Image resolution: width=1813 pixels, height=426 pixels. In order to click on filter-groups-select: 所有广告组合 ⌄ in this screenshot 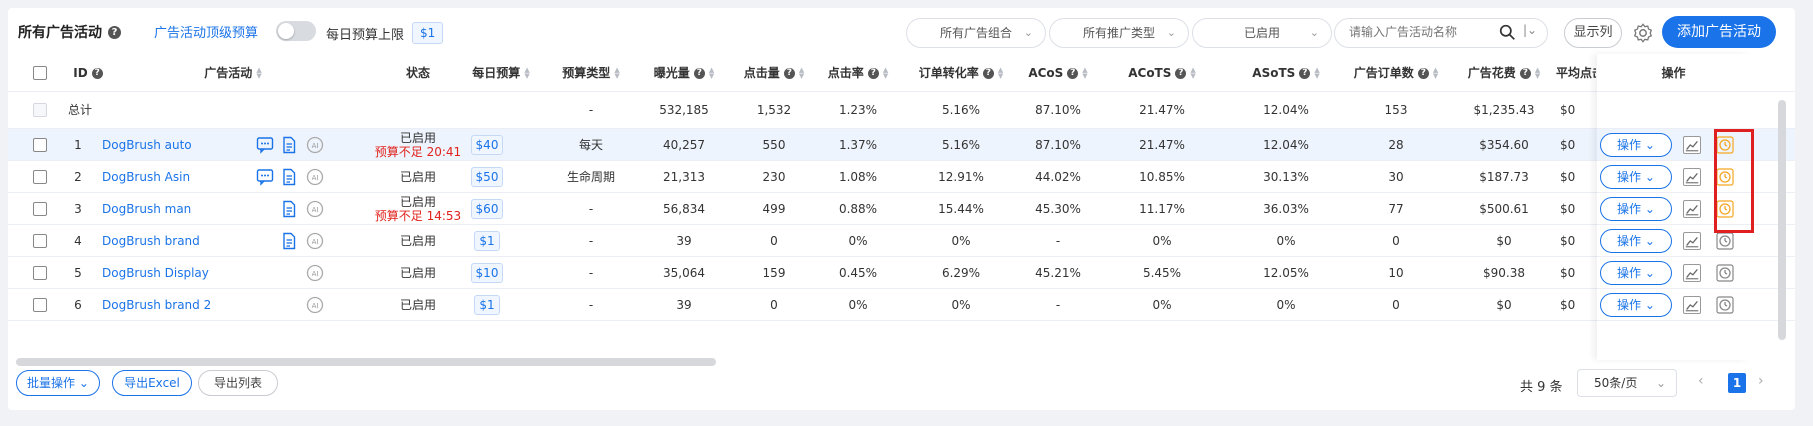, I will do `click(976, 33)`.